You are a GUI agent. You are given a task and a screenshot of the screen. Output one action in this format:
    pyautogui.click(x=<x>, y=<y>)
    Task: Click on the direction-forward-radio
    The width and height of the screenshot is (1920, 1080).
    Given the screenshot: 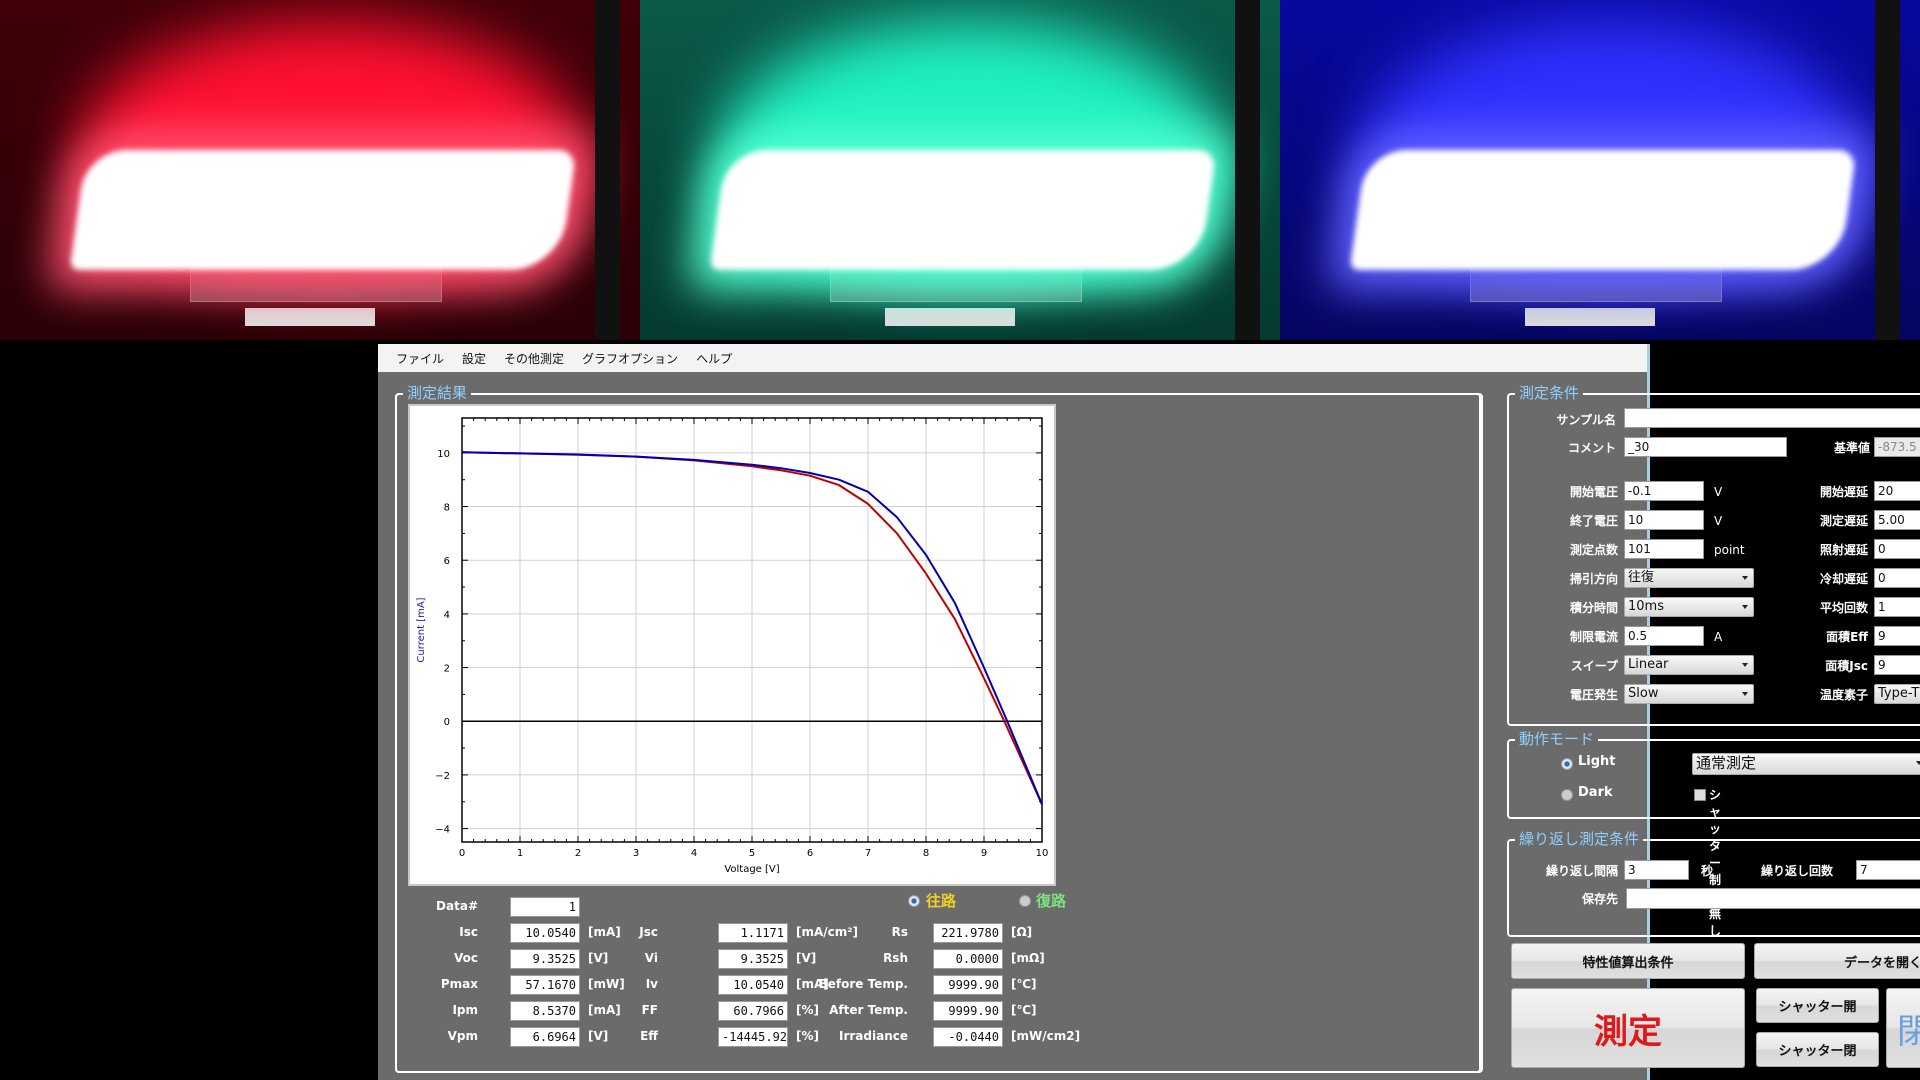 What is the action you would take?
    pyautogui.click(x=914, y=901)
    